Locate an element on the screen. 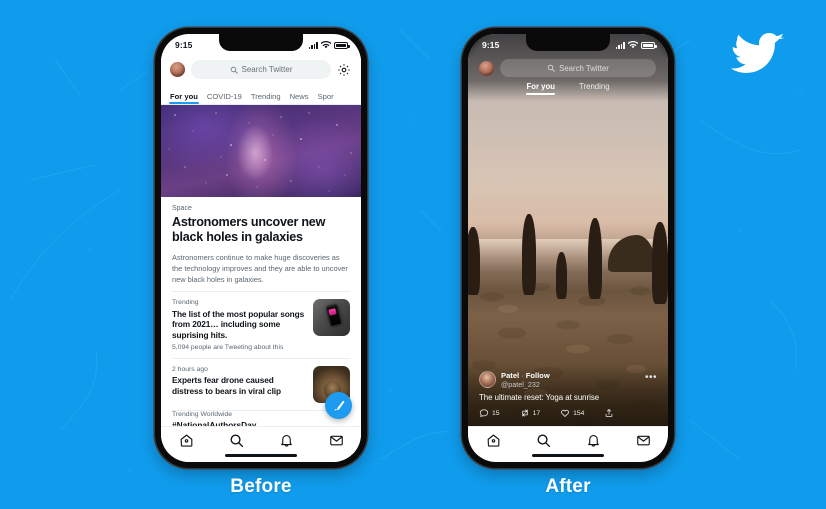  compose-tweet-button is located at coordinates (338, 405).